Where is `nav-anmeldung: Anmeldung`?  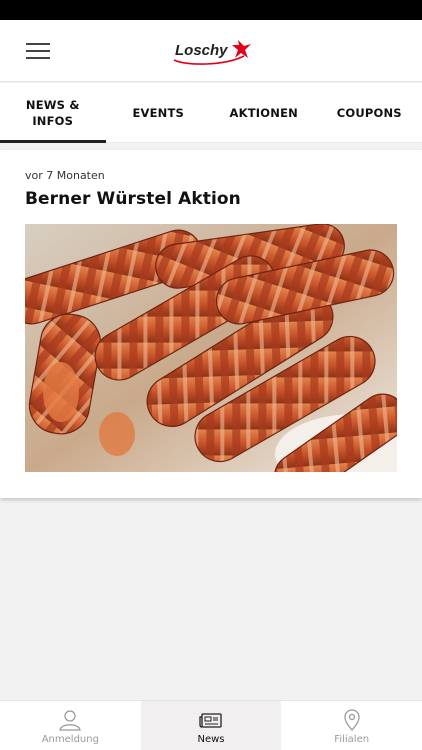 nav-anmeldung: Anmeldung is located at coordinates (70, 725).